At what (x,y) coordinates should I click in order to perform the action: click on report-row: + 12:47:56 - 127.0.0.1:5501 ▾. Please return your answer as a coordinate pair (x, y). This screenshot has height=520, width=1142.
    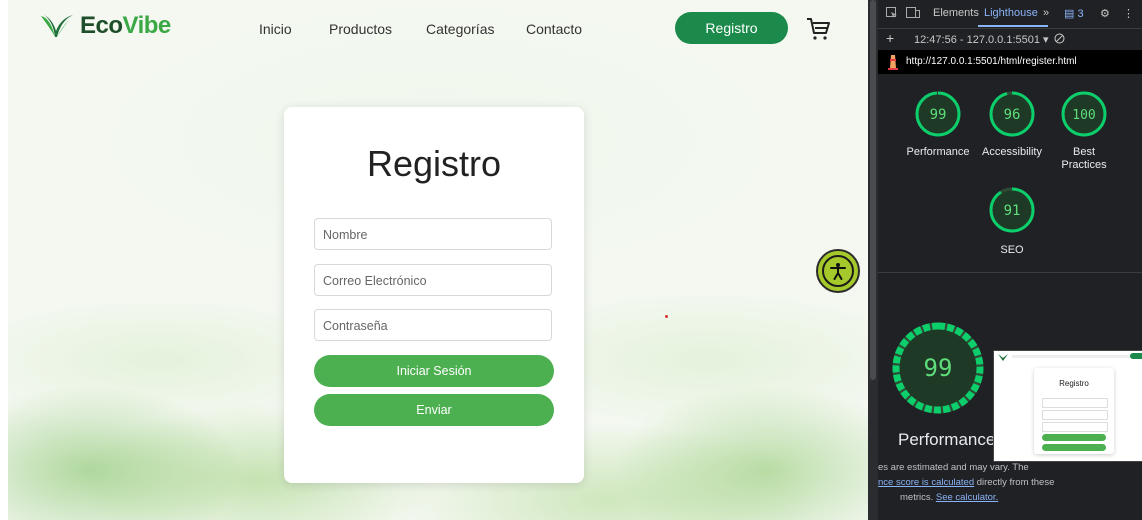
    Looking at the image, I should click on (1010, 39).